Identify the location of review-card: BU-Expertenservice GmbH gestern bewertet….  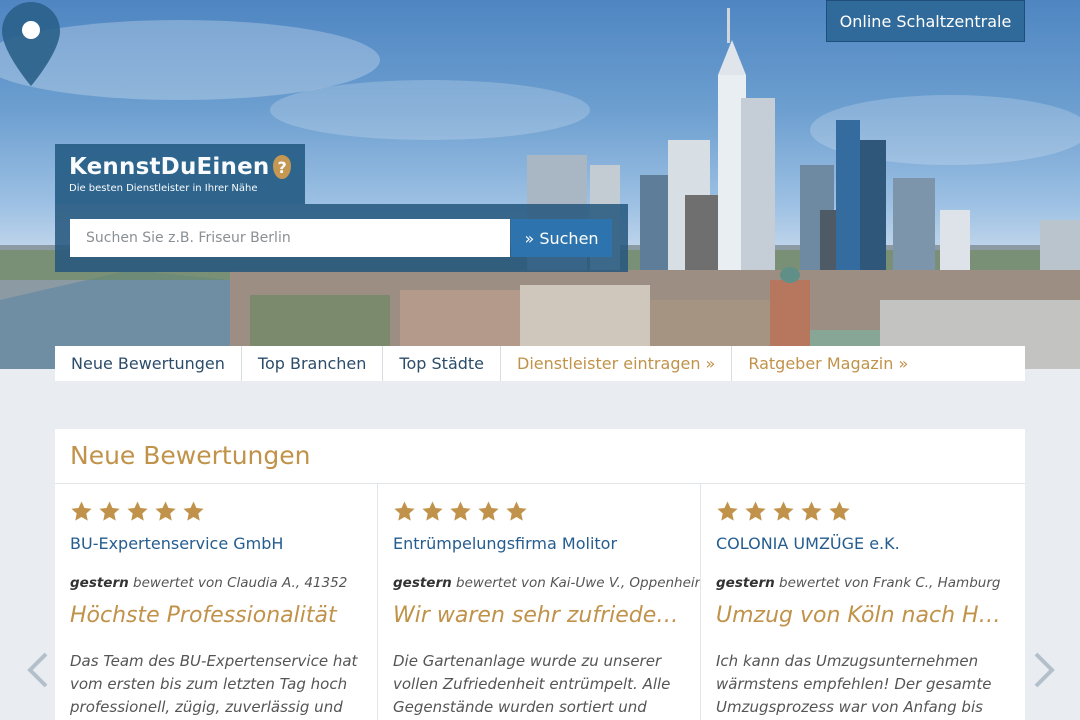
(216, 602).